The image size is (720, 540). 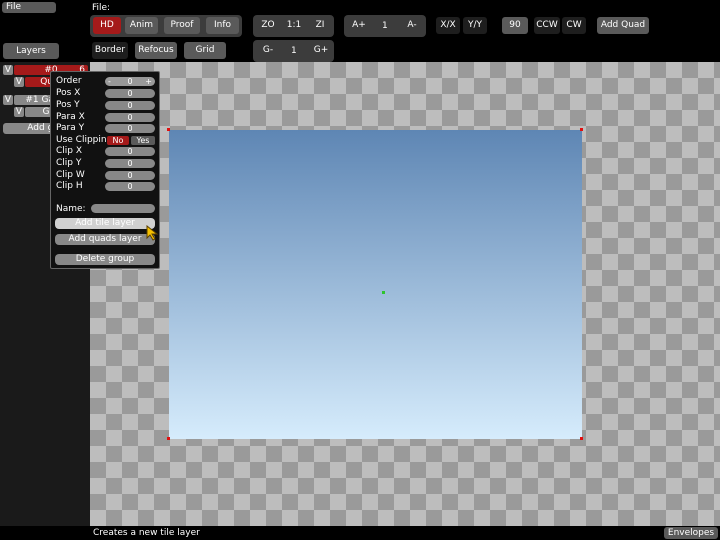 What do you see at coordinates (130, 175) in the screenshot?
I see `clip-w-field: 0` at bounding box center [130, 175].